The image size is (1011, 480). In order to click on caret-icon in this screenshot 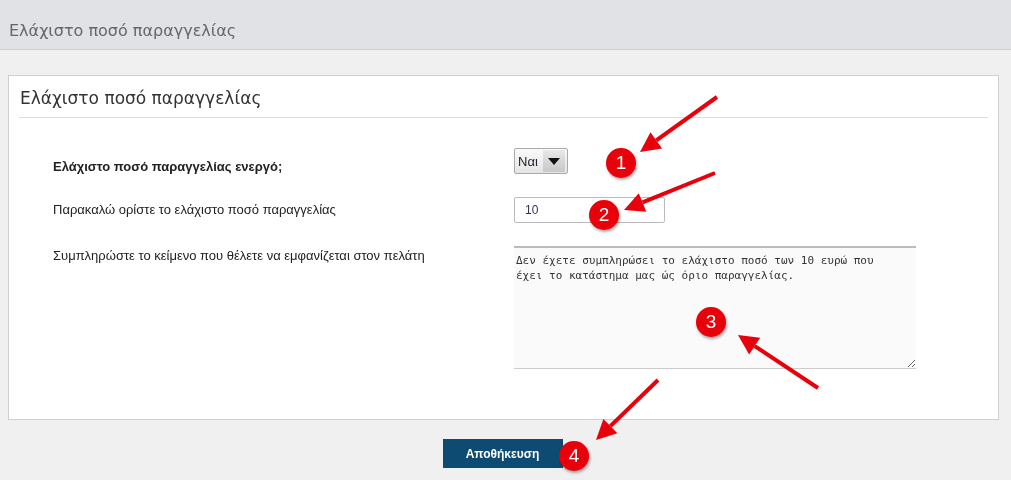, I will do `click(553, 161)`.